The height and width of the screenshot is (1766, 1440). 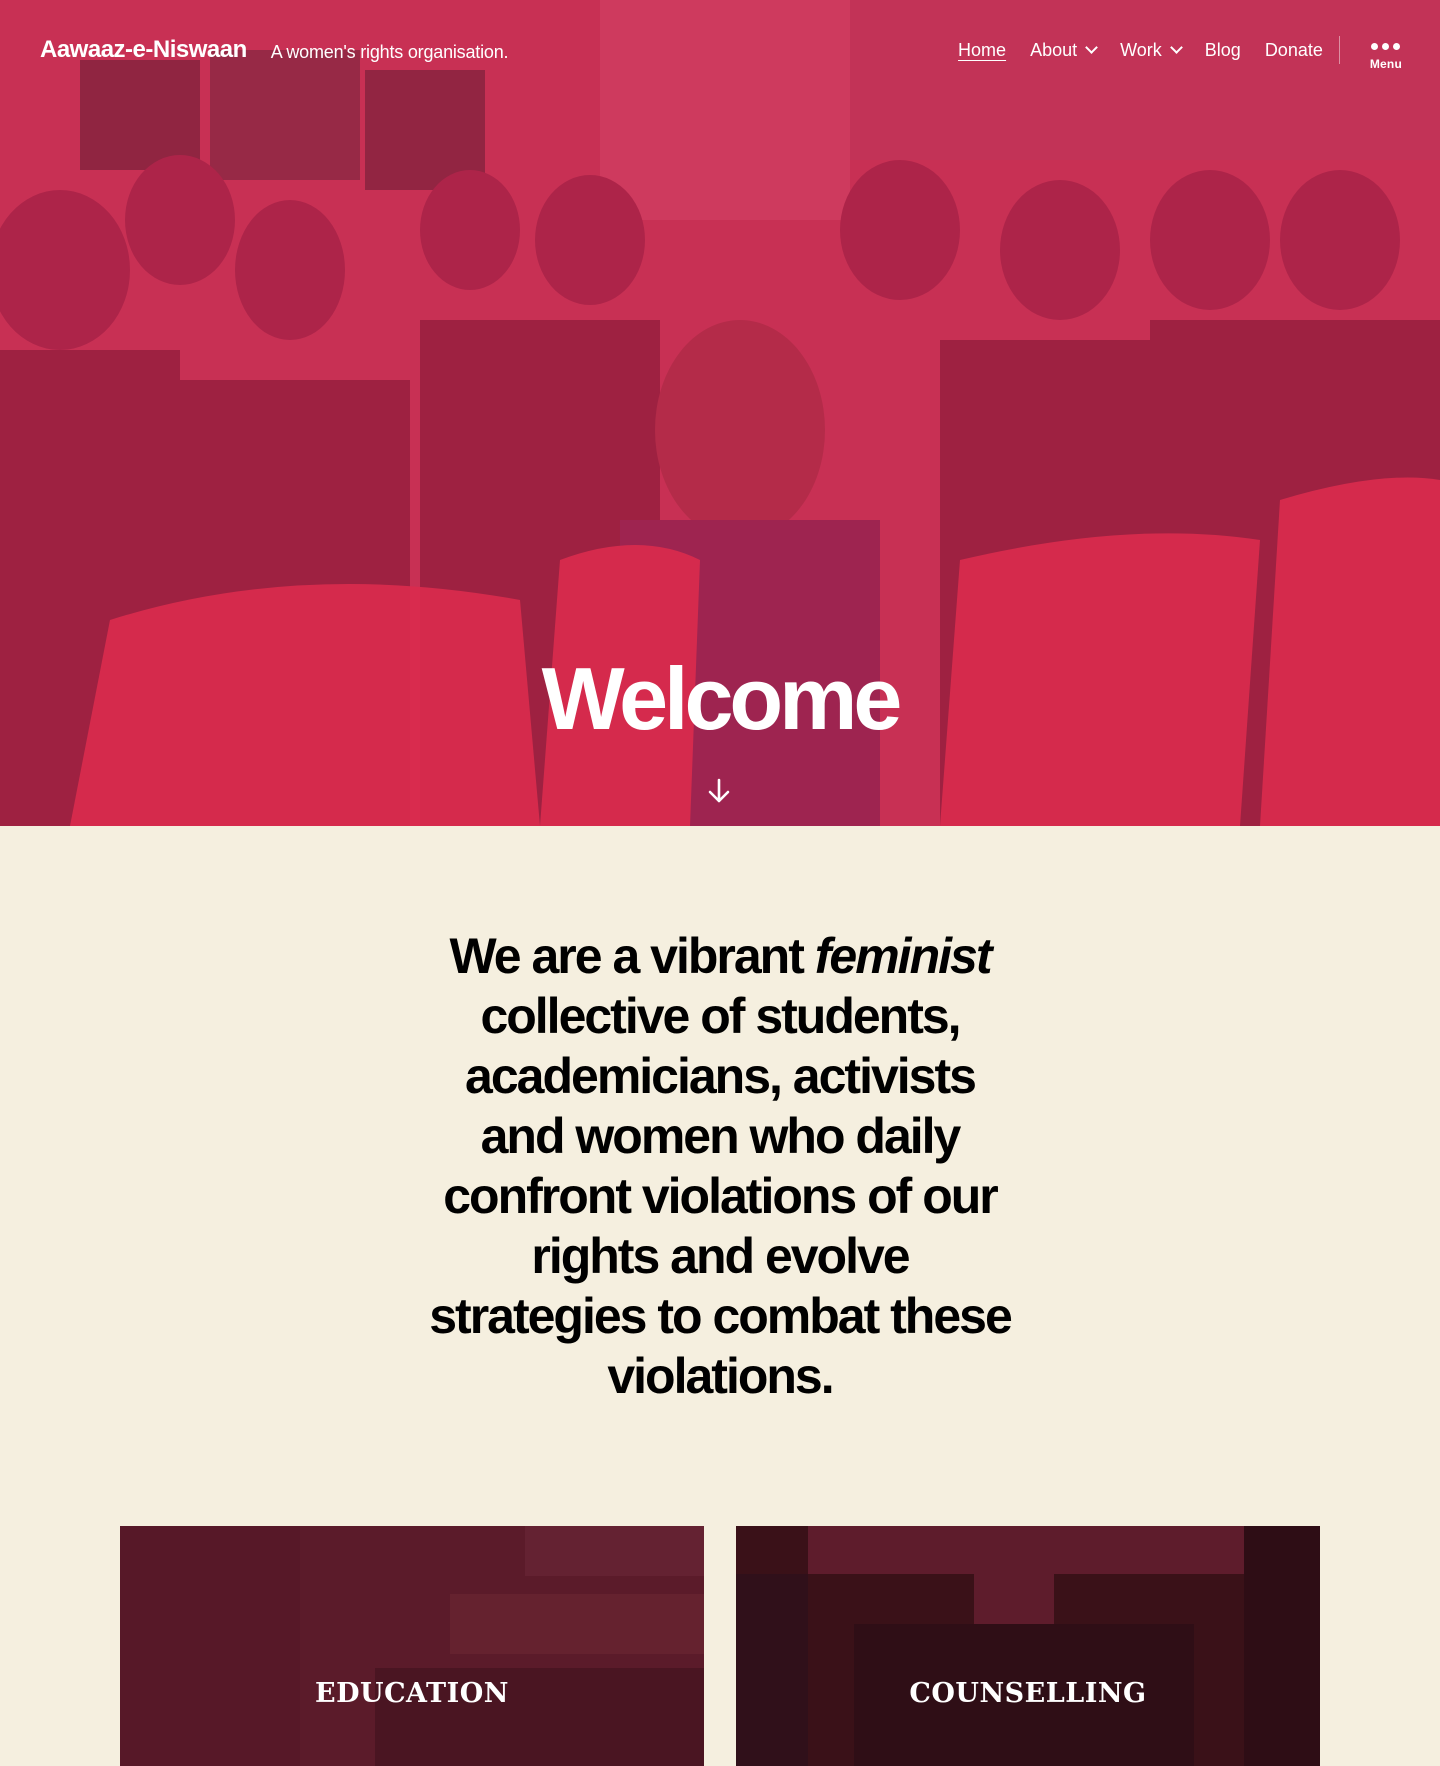 I want to click on menu-toggle-button: Menu, so click(x=1386, y=57).